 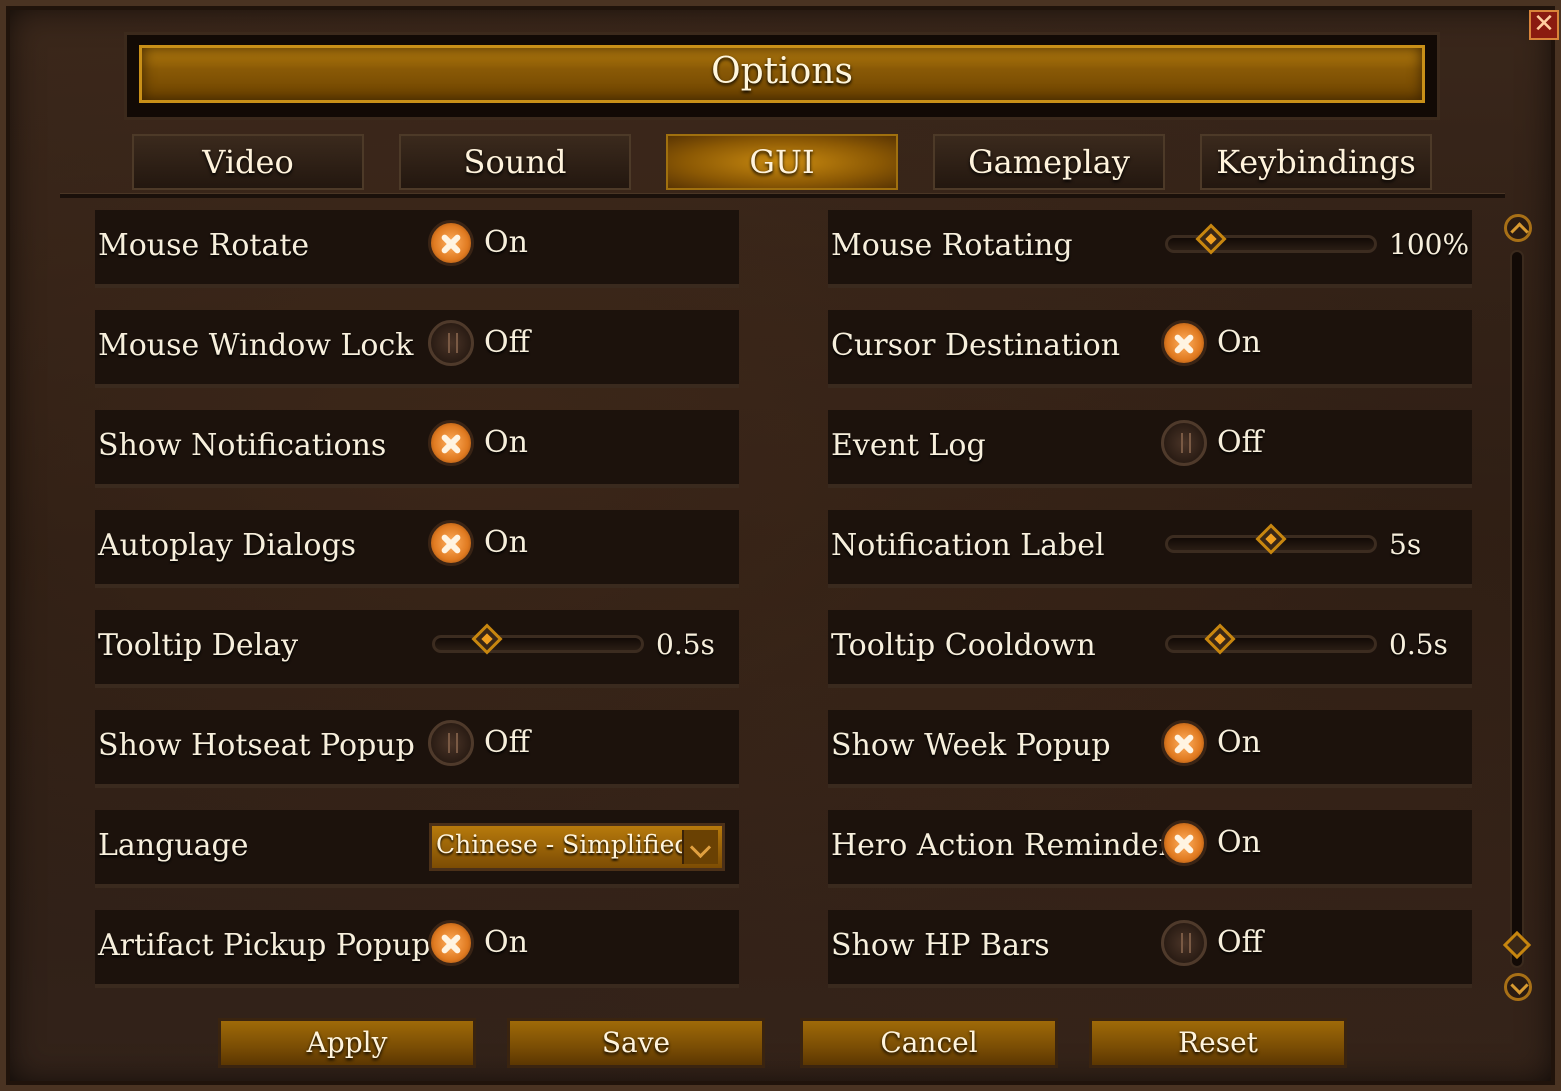 I want to click on save-button: Save, so click(x=636, y=1043).